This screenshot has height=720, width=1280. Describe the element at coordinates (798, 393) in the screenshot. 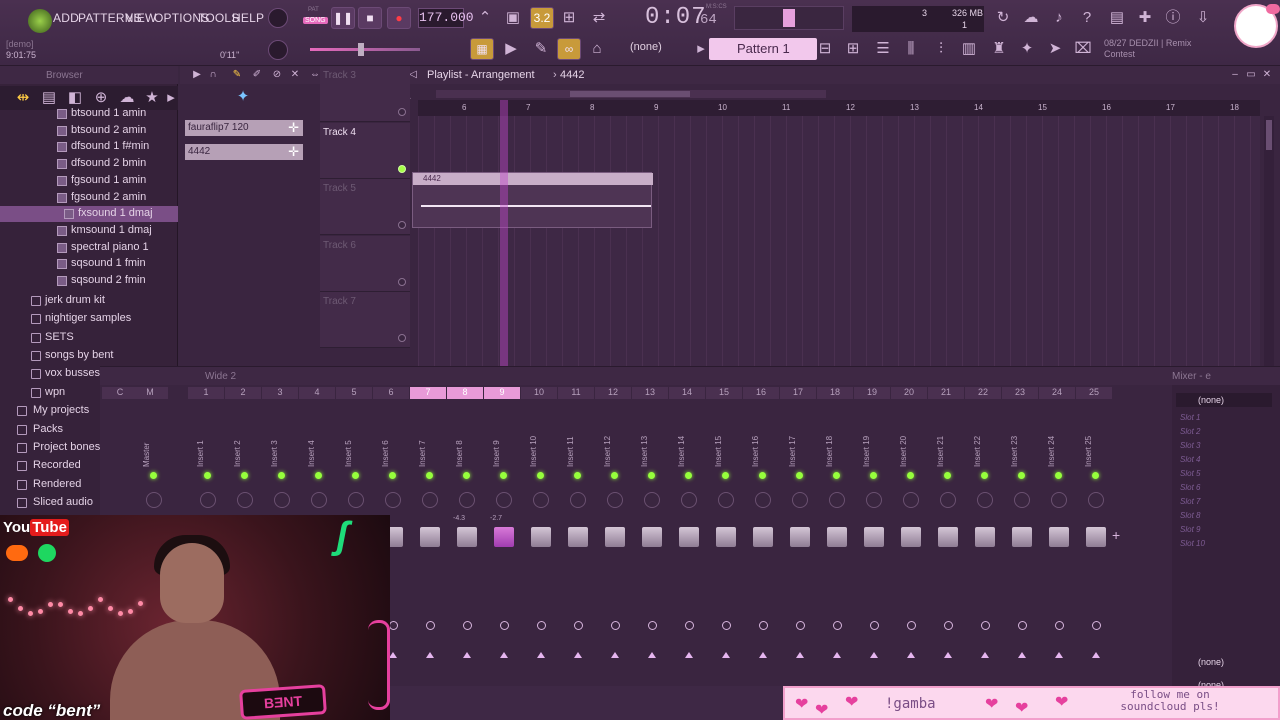

I see `insert-number: 17` at that location.